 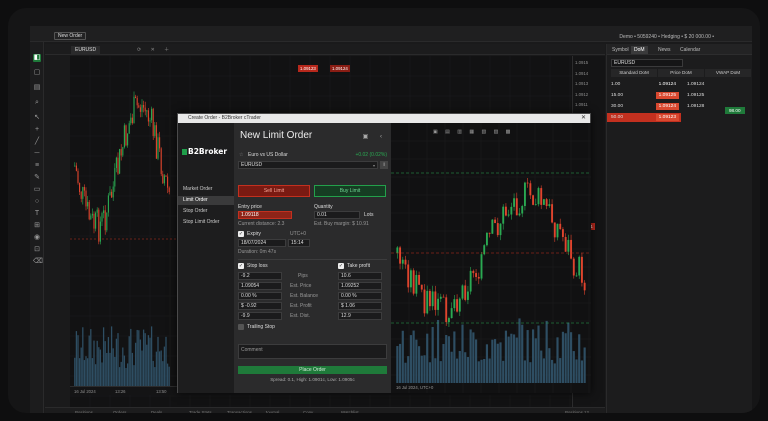 I want to click on line-icon: ╱, so click(x=37, y=142).